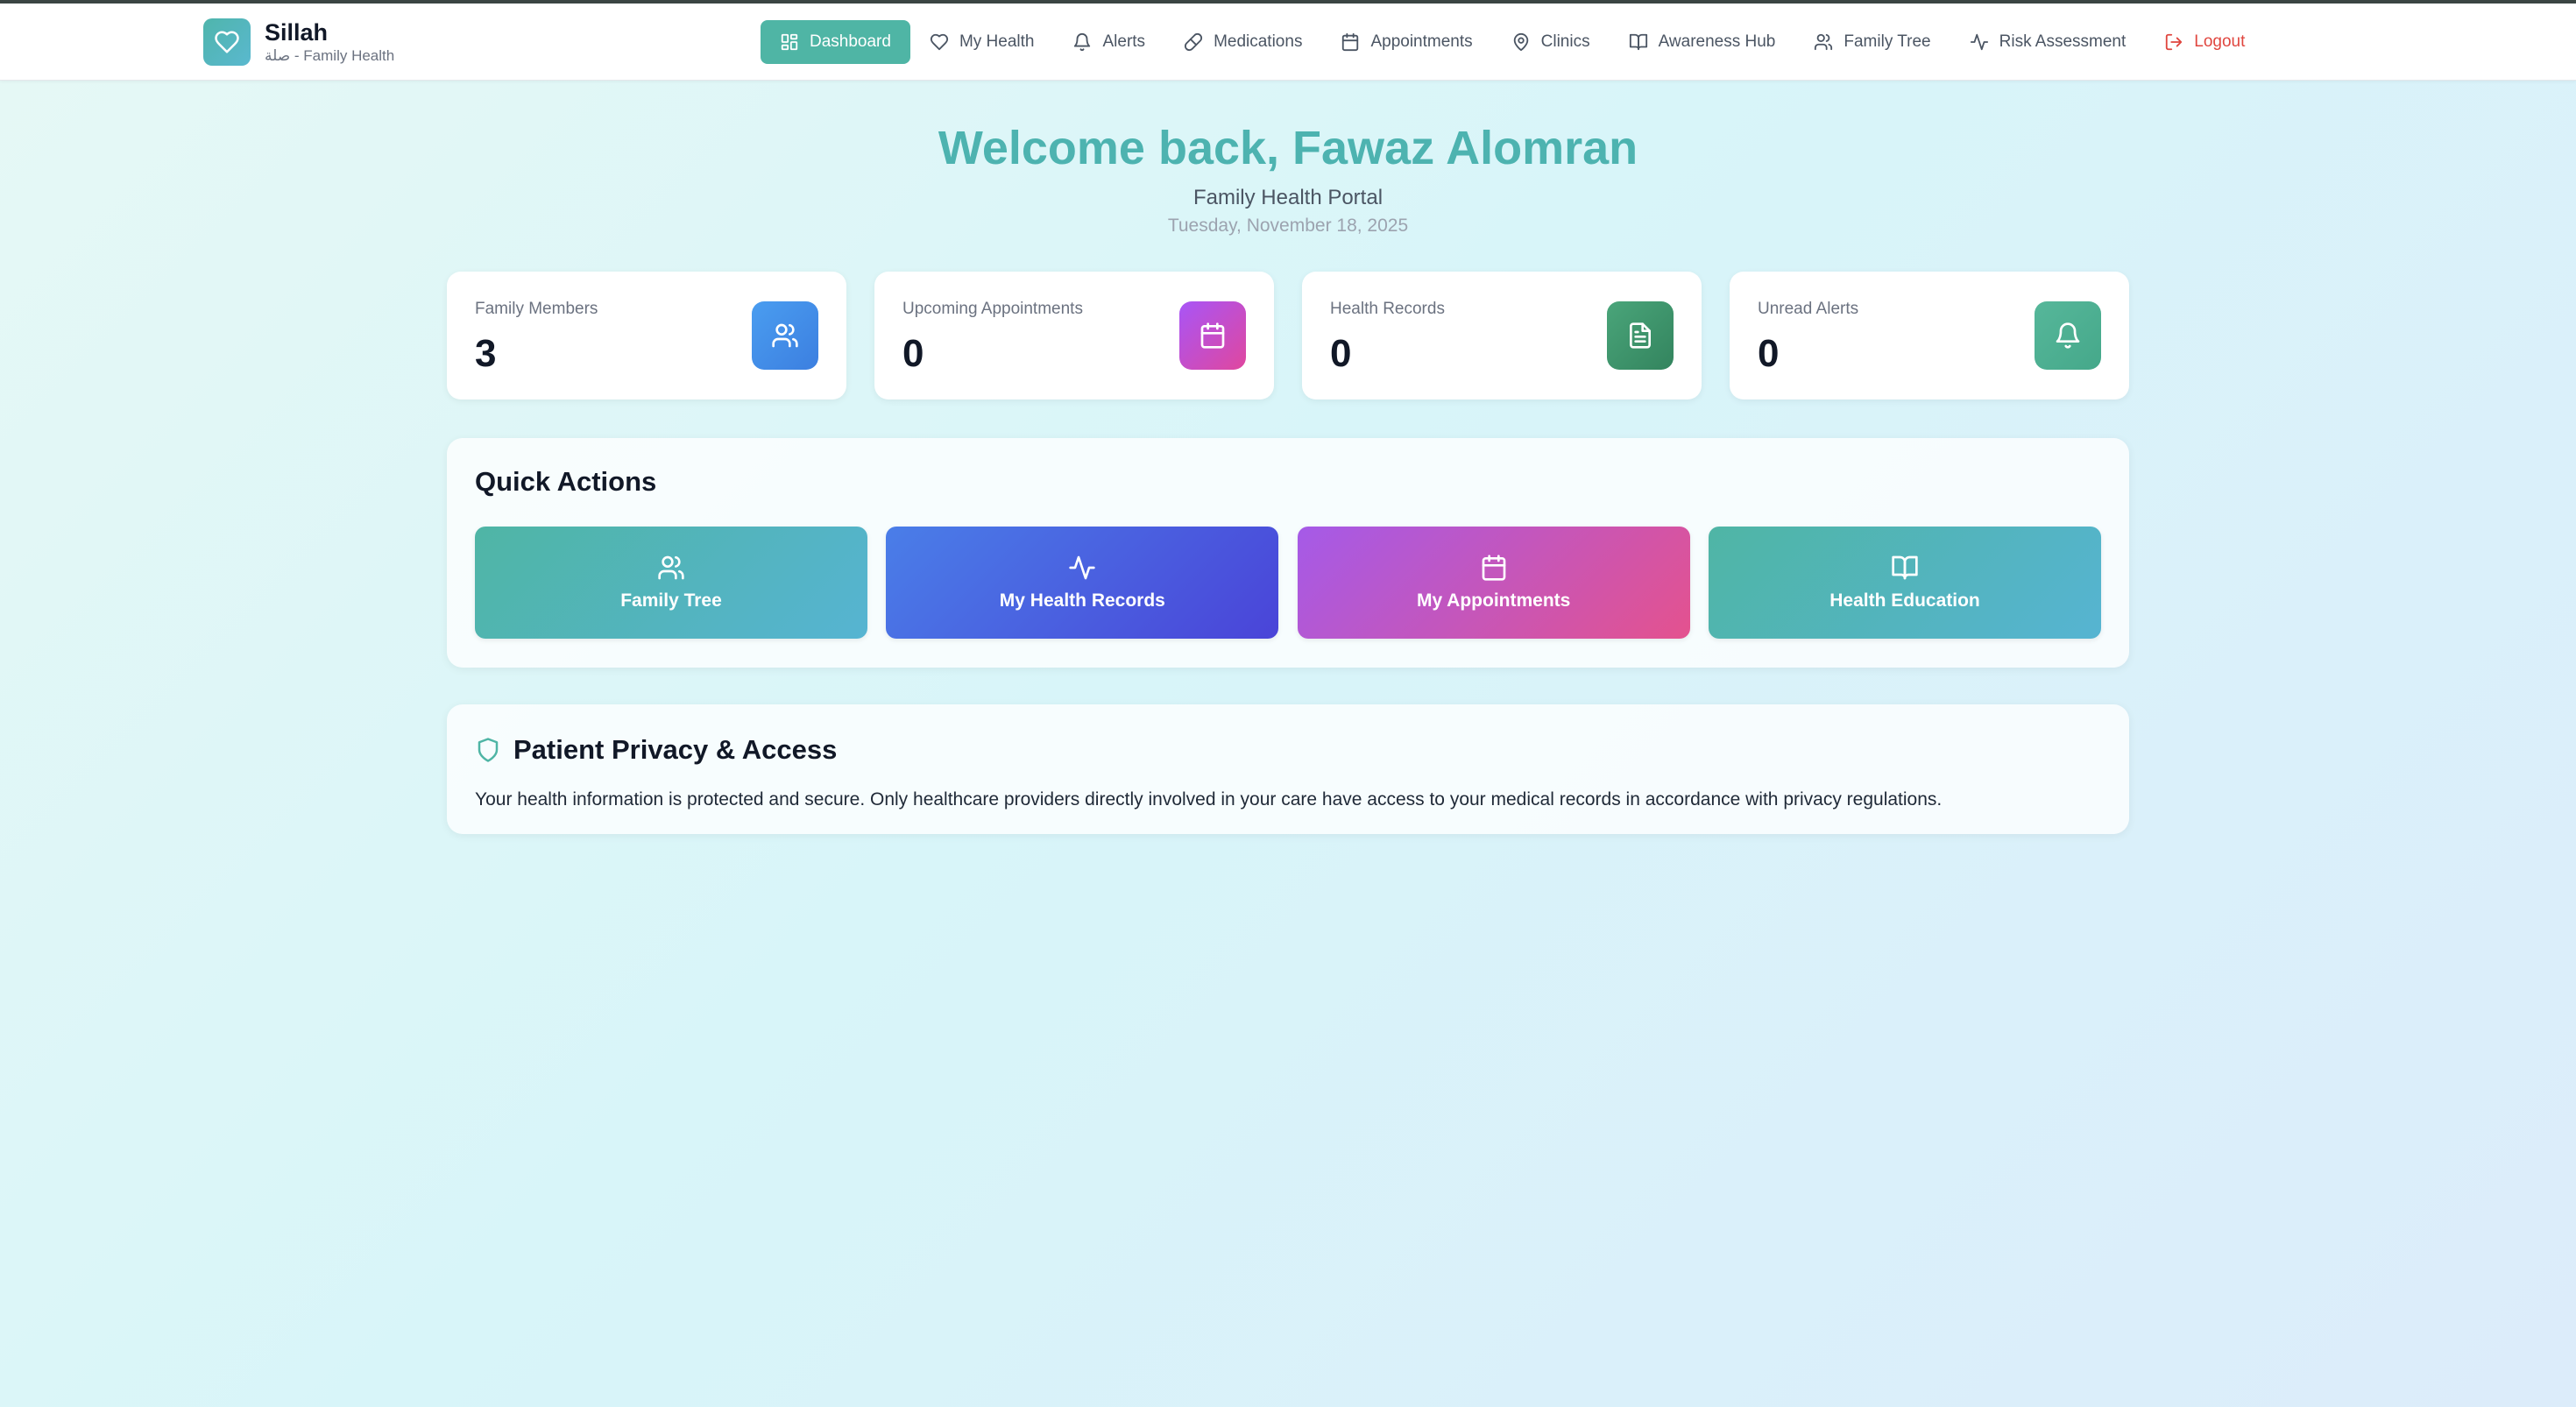 The height and width of the screenshot is (1407, 2576). I want to click on nav-family-tree-label: Family Tree, so click(1887, 41).